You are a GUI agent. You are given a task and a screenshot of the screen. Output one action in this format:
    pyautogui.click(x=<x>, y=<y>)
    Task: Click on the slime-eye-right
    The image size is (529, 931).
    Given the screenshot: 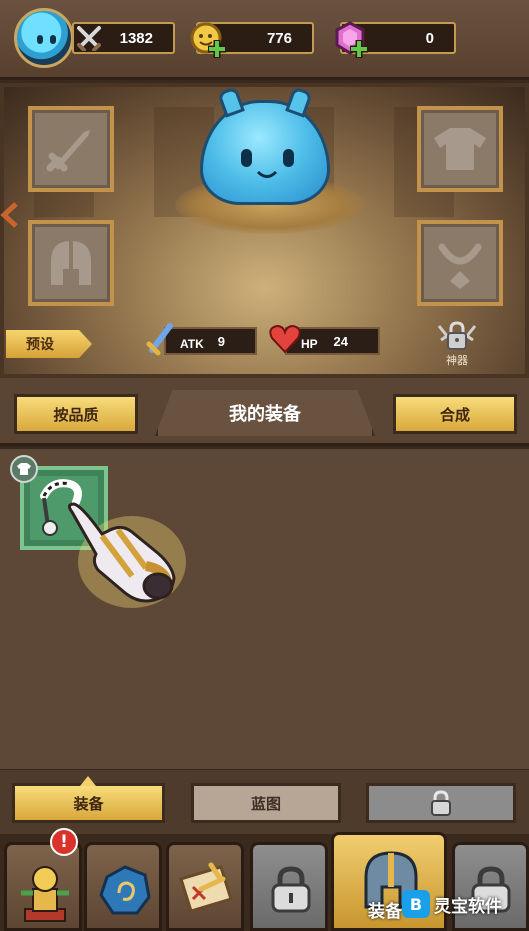 What is the action you would take?
    pyautogui.click(x=288, y=158)
    